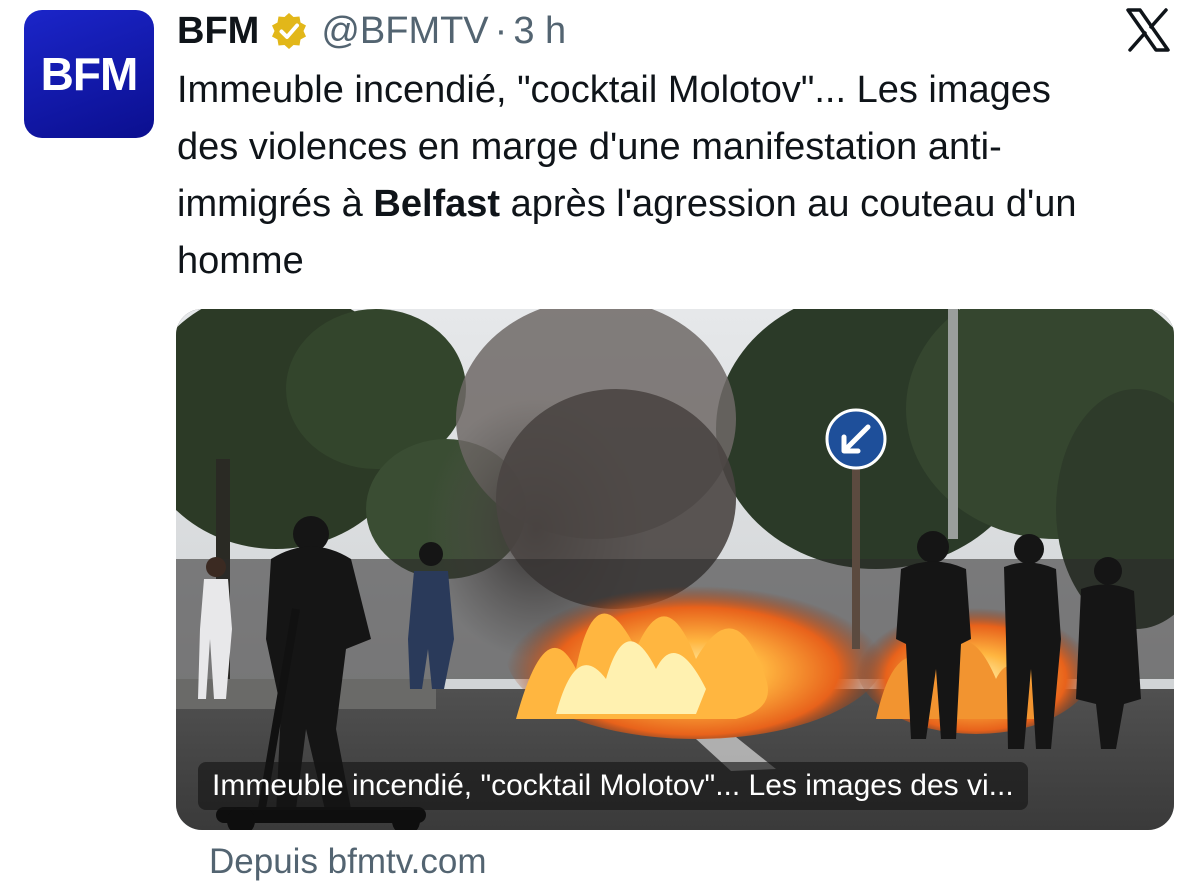 The height and width of the screenshot is (896, 1200). Describe the element at coordinates (348, 862) in the screenshot. I see `link-source: Depuis bfmtv.com` at that location.